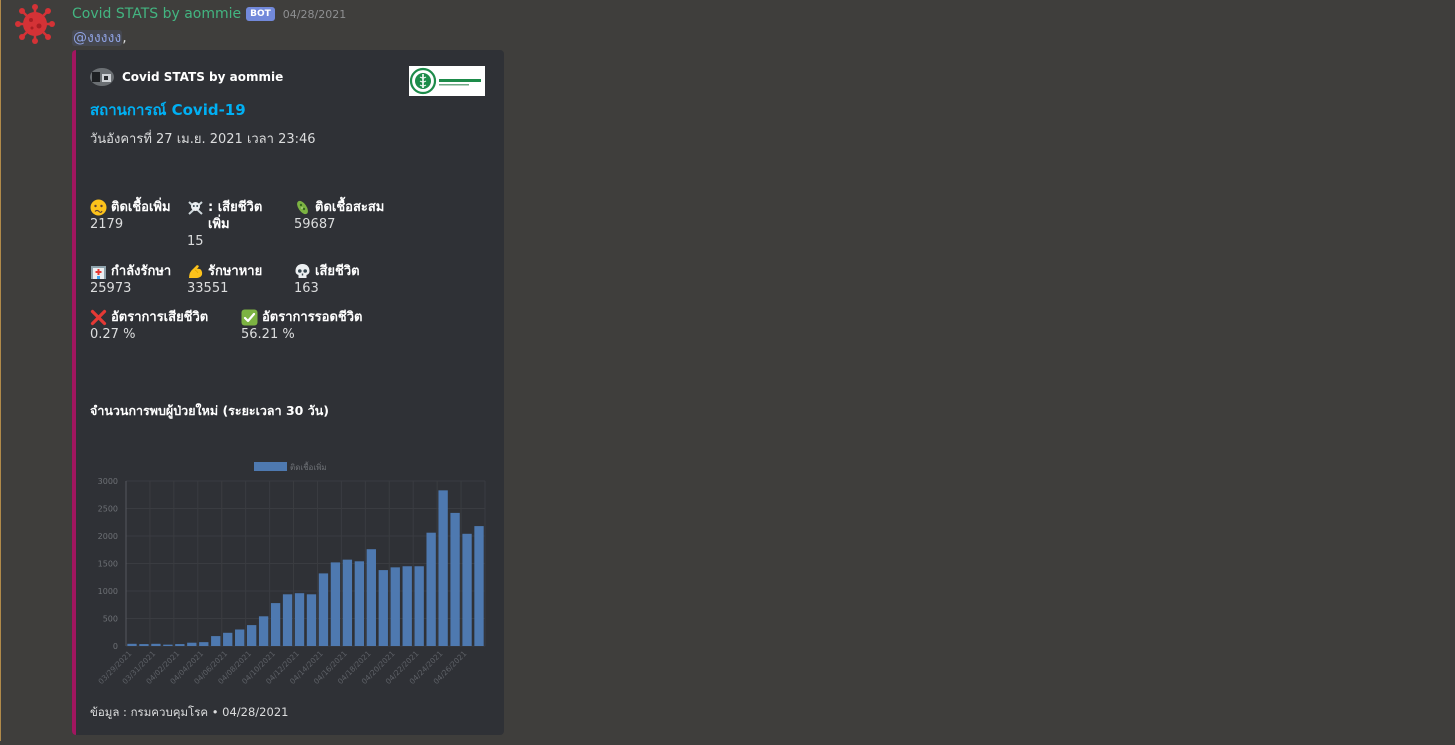 The width and height of the screenshot is (1455, 745). Describe the element at coordinates (156, 14) in the screenshot. I see `author-name: Covid STATS by aommie` at that location.